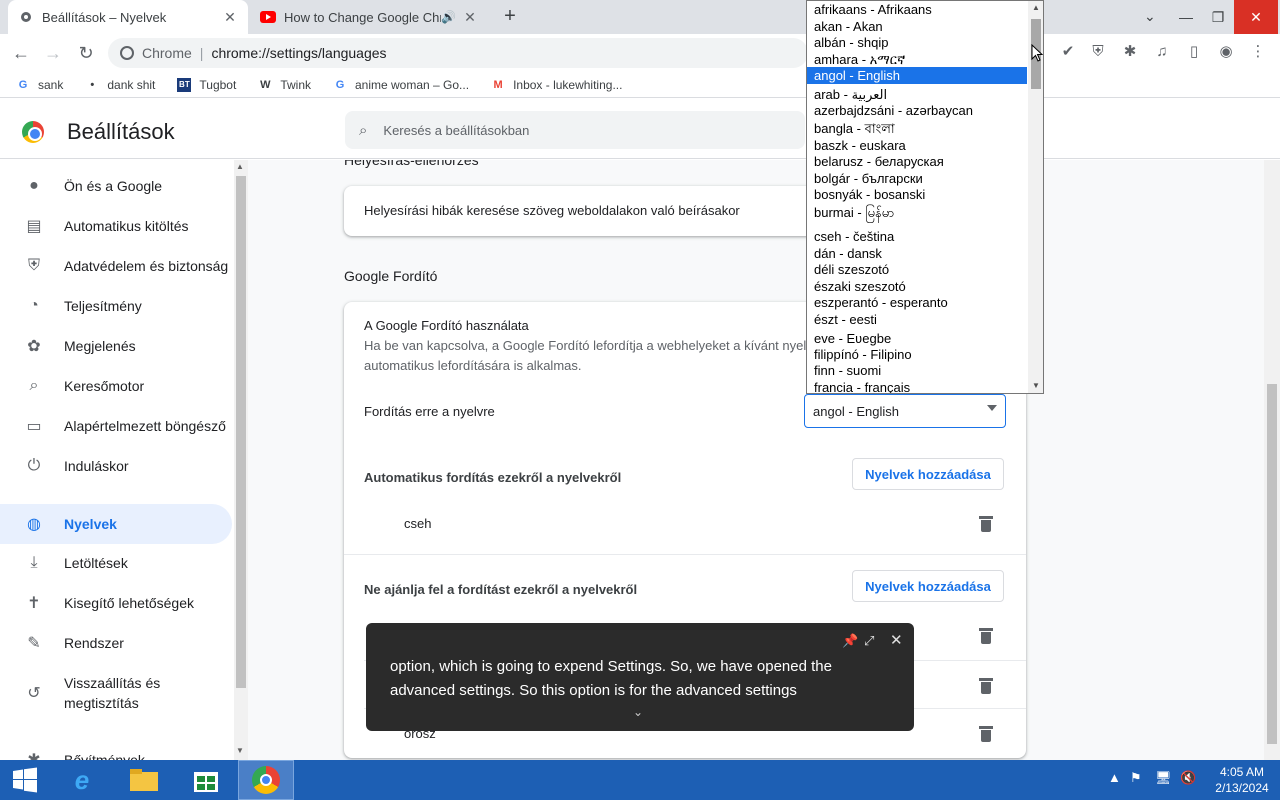  Describe the element at coordinates (116, 563) in the screenshot. I see `sidebar-item-downloads: ⤓ Letöltések` at that location.